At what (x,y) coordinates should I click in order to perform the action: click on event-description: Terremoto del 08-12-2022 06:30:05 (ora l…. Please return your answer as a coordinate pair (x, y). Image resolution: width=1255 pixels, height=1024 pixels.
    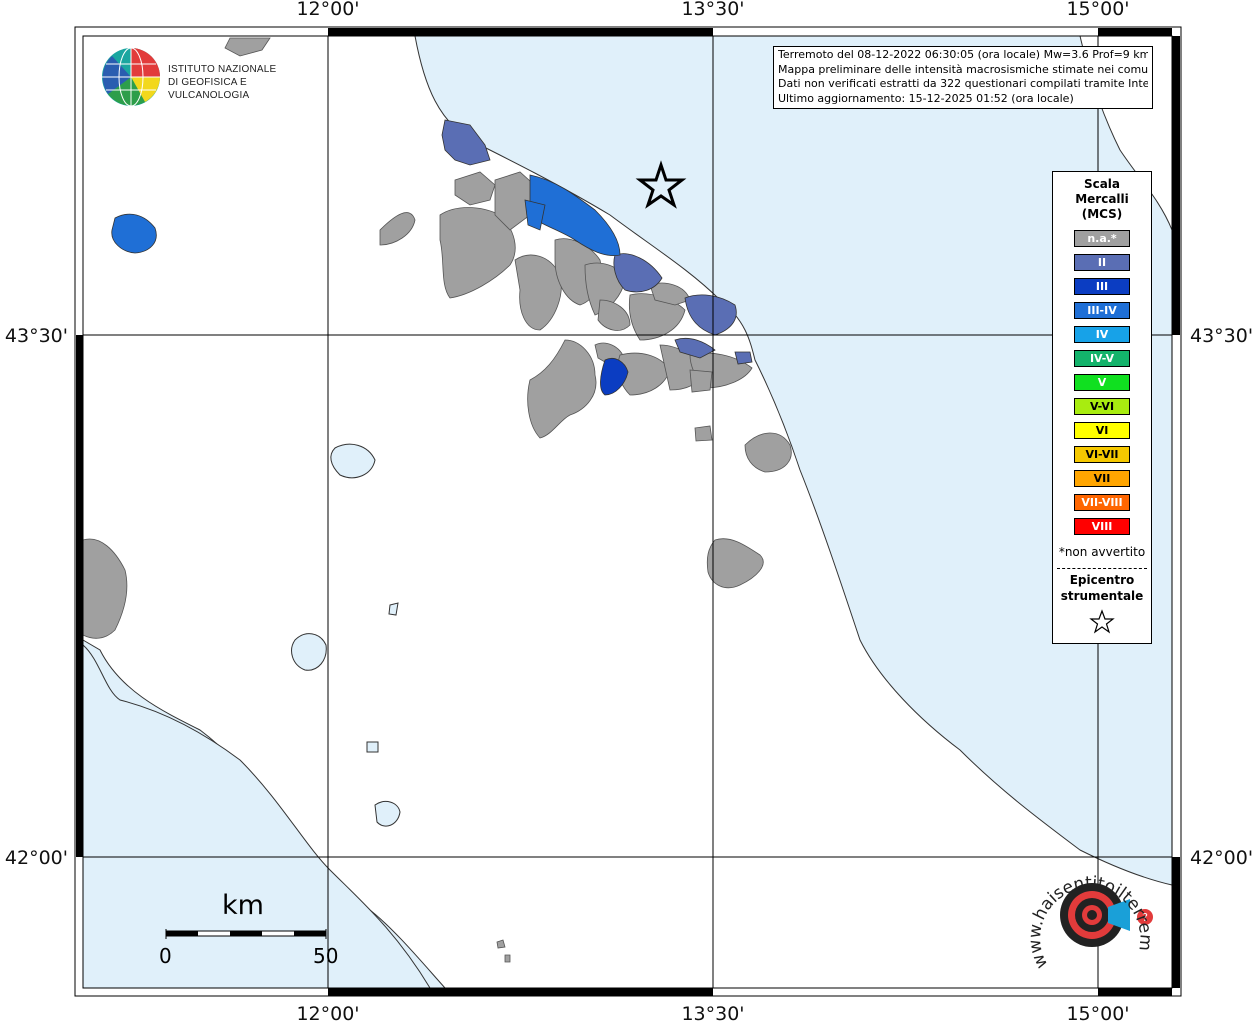
    Looking at the image, I should click on (963, 54).